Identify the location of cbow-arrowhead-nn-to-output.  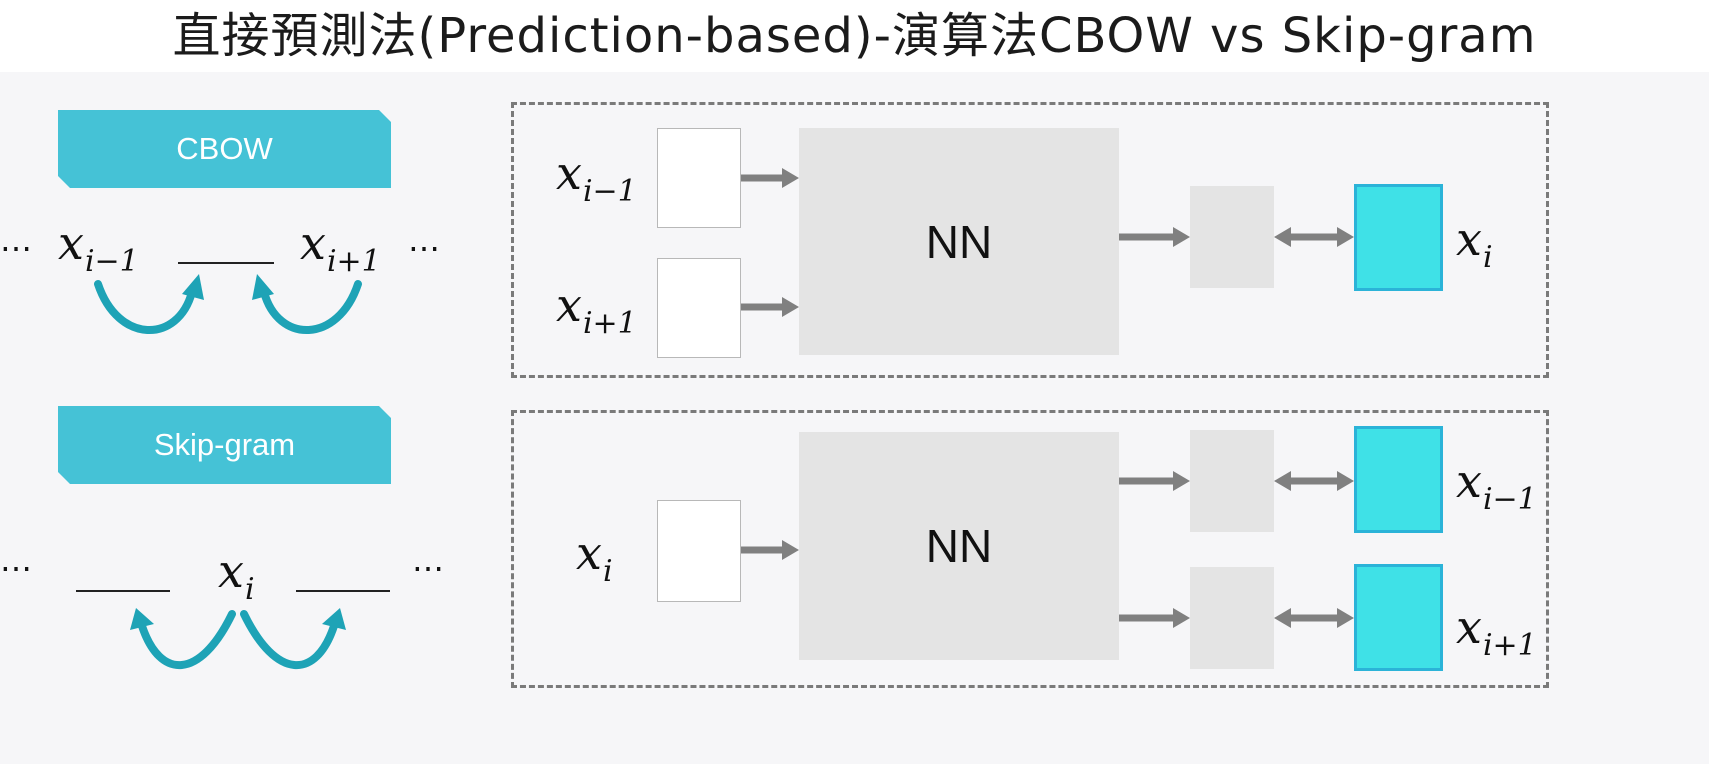
(1181, 237).